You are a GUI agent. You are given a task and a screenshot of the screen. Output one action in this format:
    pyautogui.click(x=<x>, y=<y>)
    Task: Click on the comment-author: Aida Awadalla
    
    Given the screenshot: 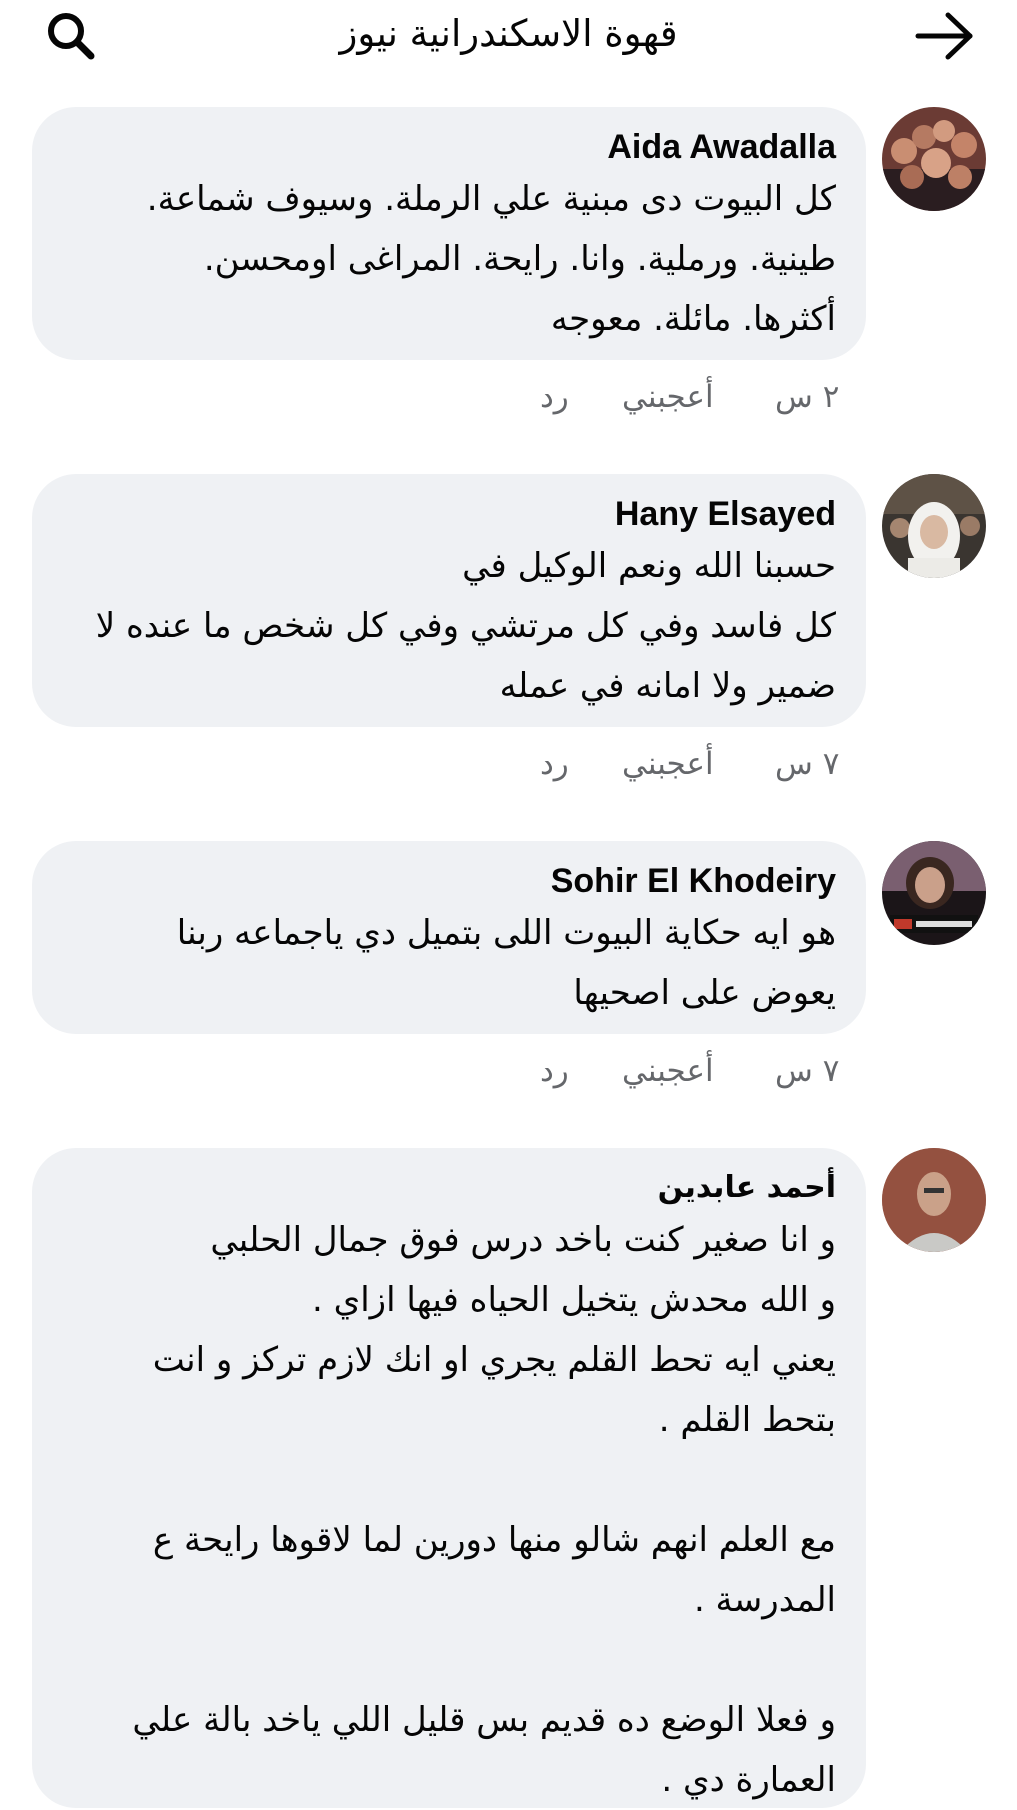 What is the action you would take?
    pyautogui.click(x=449, y=147)
    